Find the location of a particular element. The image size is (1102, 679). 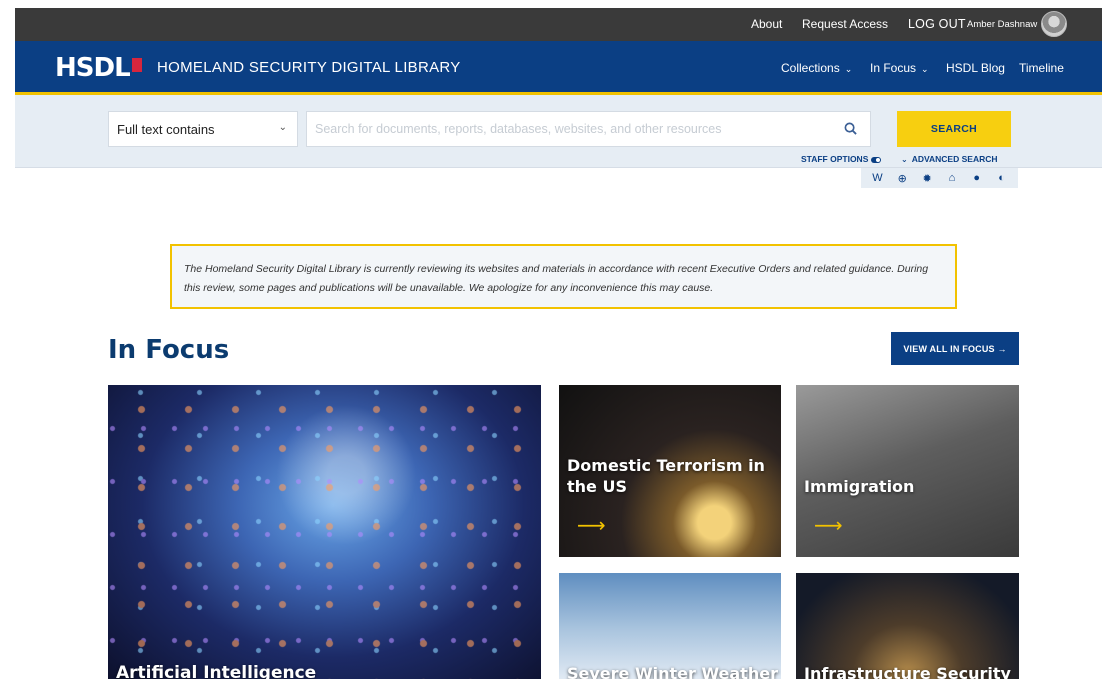

toggle-icon: ◐ is located at coordinates (1002, 178).